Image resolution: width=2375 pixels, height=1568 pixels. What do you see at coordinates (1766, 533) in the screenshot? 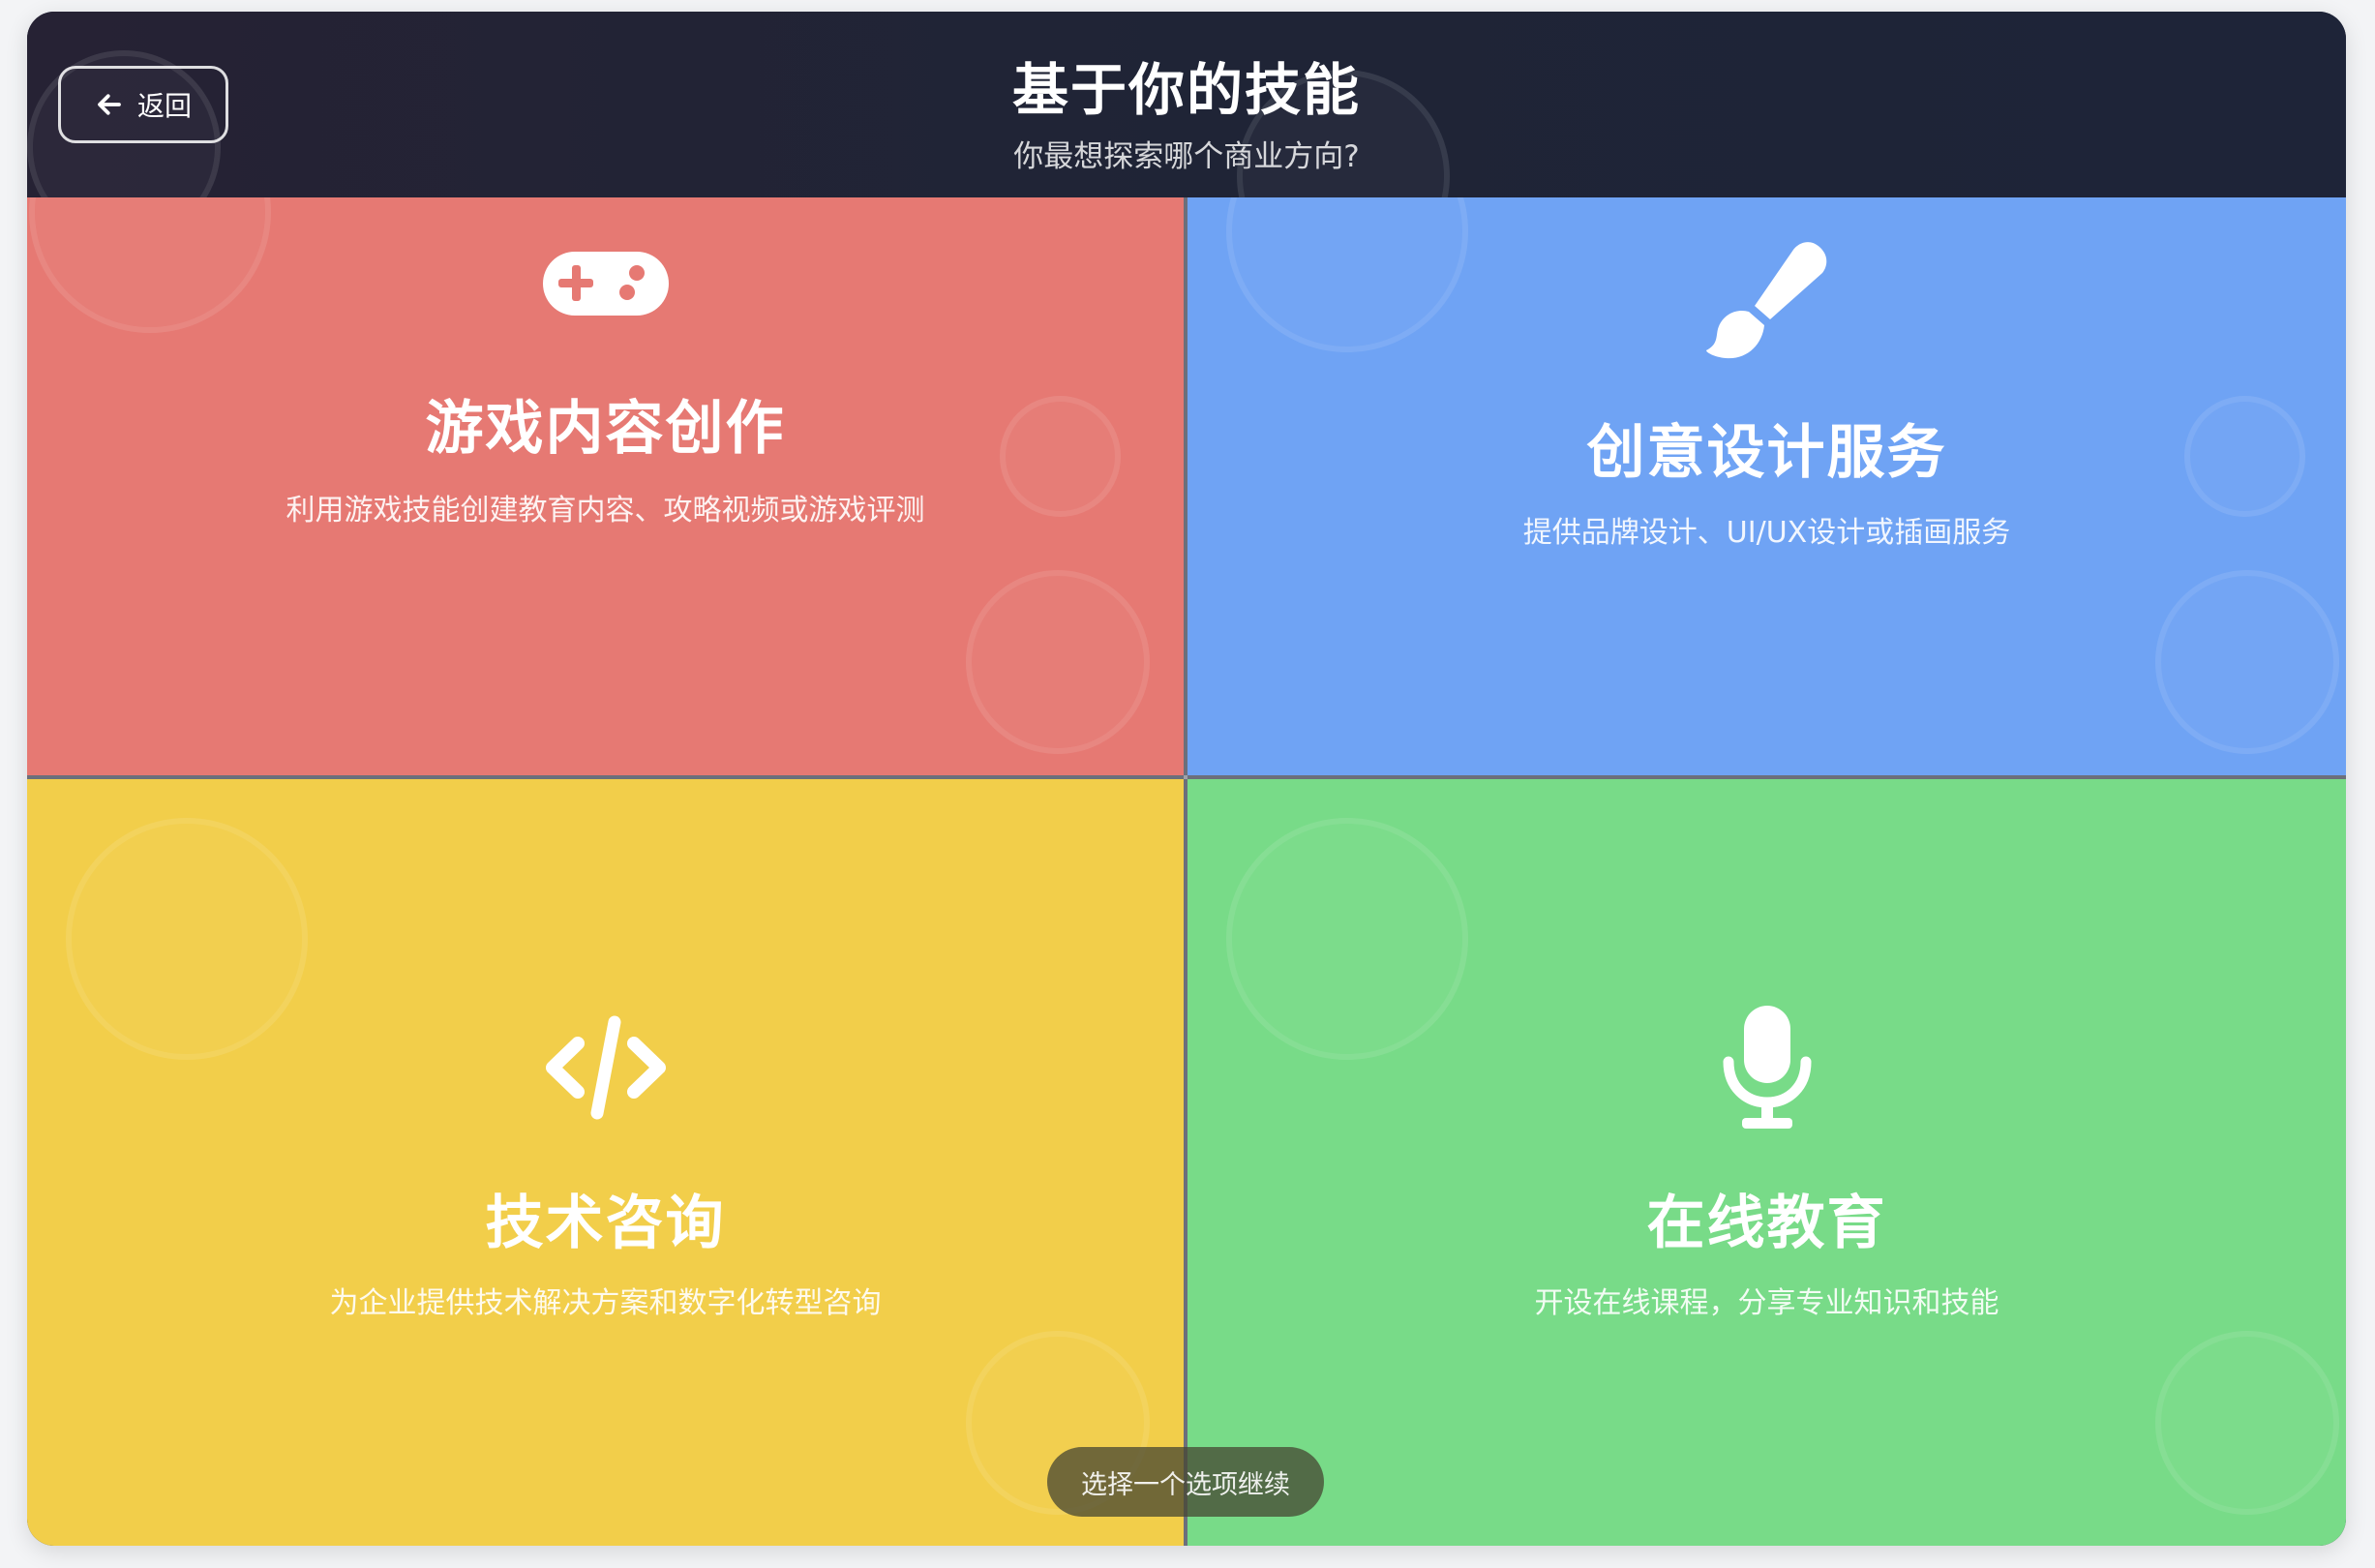
I see `option-description: 提供品牌设计、UI/UX设计或插画服务` at bounding box center [1766, 533].